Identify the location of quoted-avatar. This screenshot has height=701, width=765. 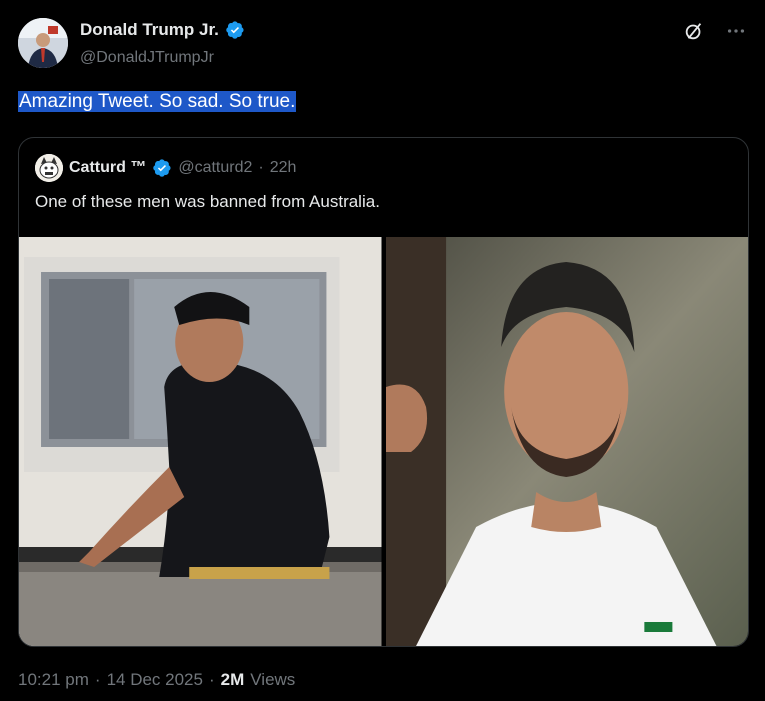
(49, 168).